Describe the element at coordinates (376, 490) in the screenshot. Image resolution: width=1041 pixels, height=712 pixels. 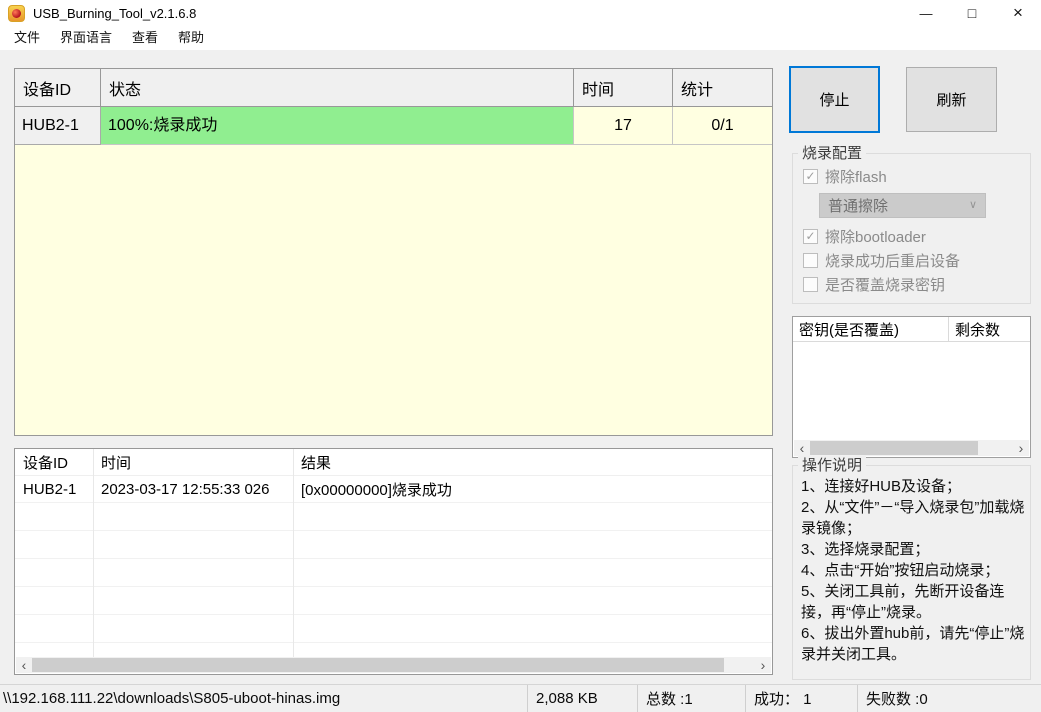
I see `log-result-cell: [0x00000000]烧录成功` at that location.